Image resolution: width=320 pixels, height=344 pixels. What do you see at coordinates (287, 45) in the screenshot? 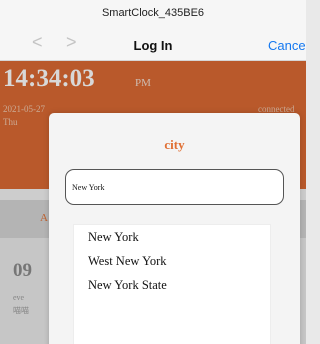
I see `cancel-button: Cancel` at bounding box center [287, 45].